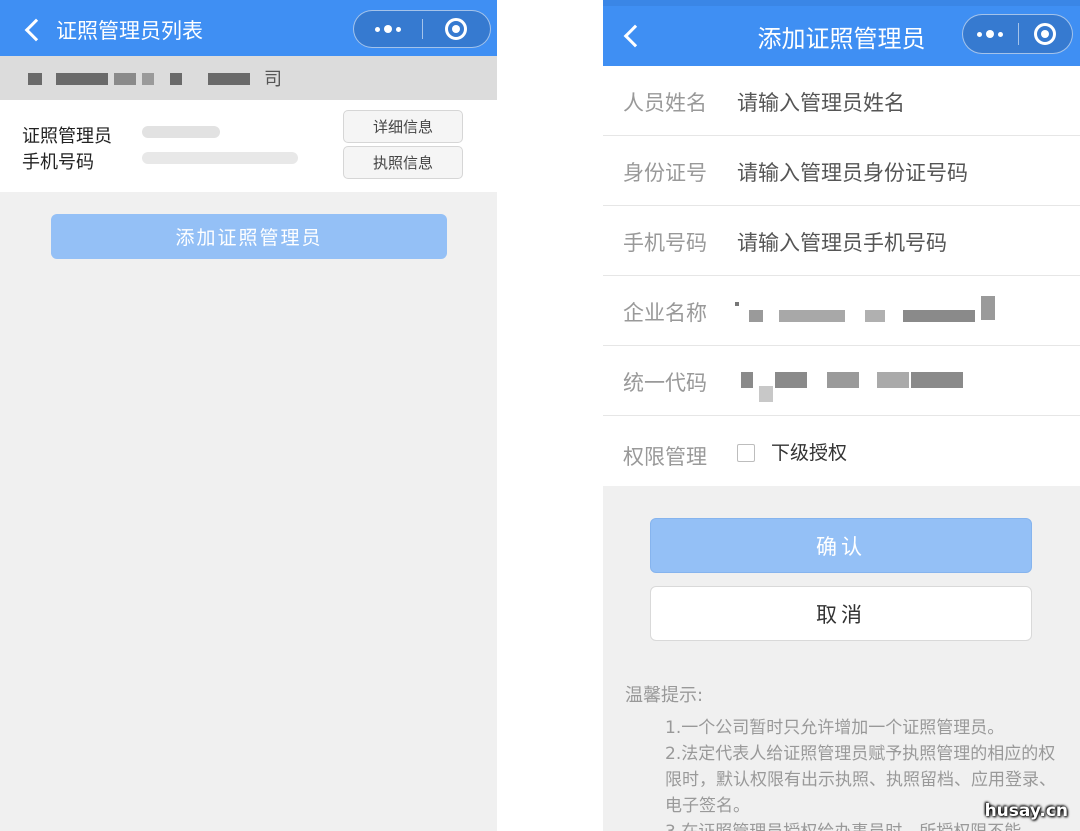  I want to click on tips-title: 温馨提示:, so click(664, 695).